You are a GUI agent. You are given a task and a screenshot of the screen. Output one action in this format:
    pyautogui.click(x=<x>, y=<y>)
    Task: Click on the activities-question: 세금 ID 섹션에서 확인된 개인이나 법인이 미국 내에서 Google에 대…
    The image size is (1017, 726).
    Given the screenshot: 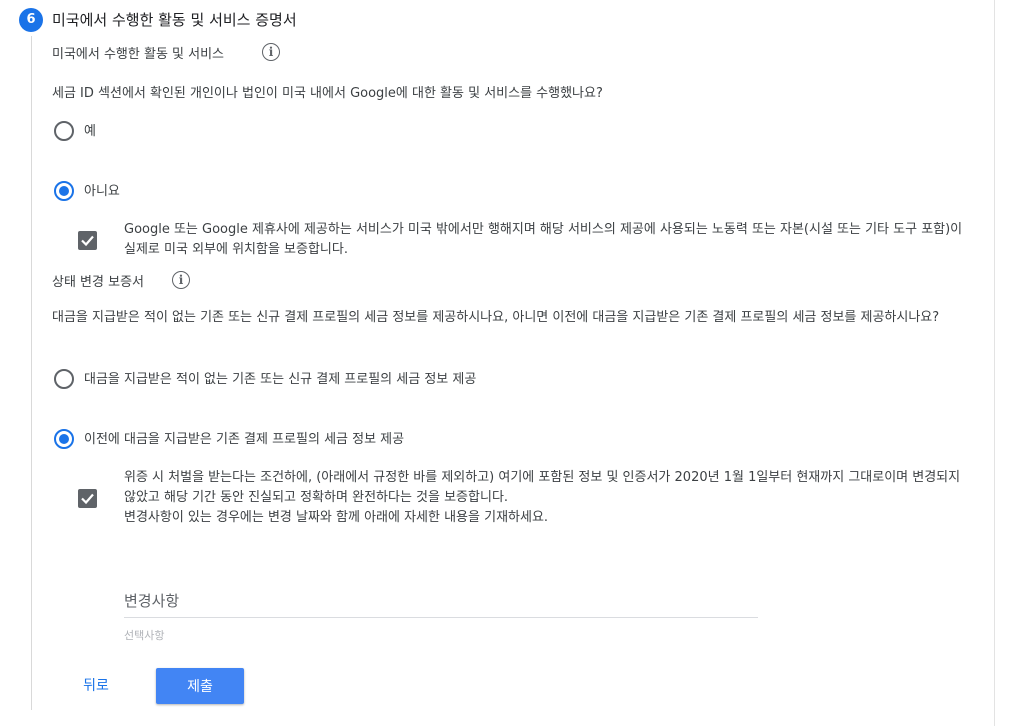 What is the action you would take?
    pyautogui.click(x=327, y=93)
    